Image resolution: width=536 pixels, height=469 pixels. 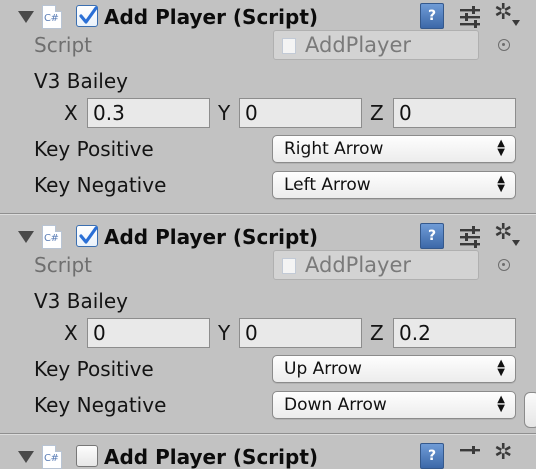 I want to click on key-positive-value: Right Arrow, so click(x=334, y=149).